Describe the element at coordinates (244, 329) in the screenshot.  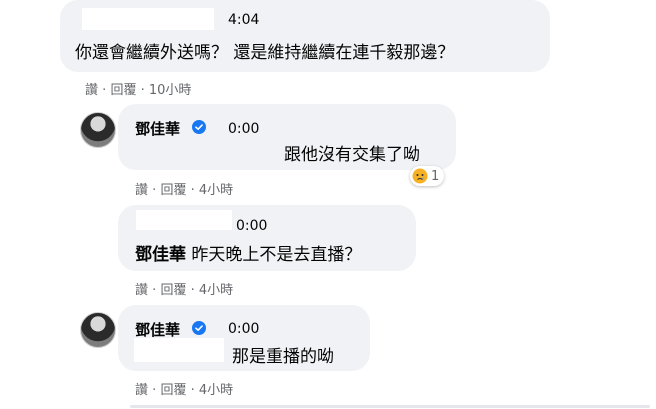
I see `comment-time-4: 0:00` at that location.